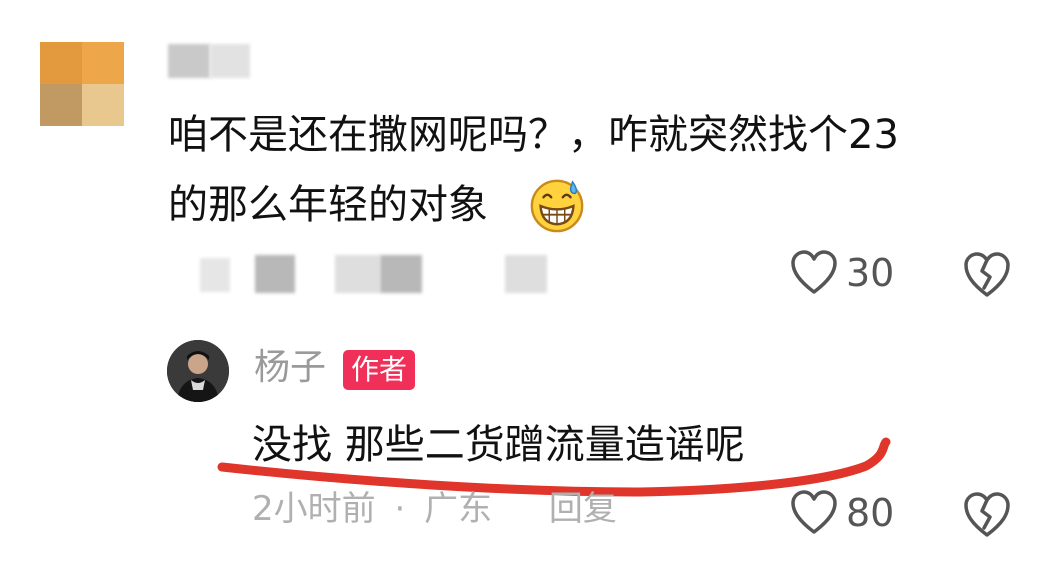 The width and height of the screenshot is (1056, 573). I want to click on comment-text-line-2: 的那么年轻的对象, so click(328, 205).